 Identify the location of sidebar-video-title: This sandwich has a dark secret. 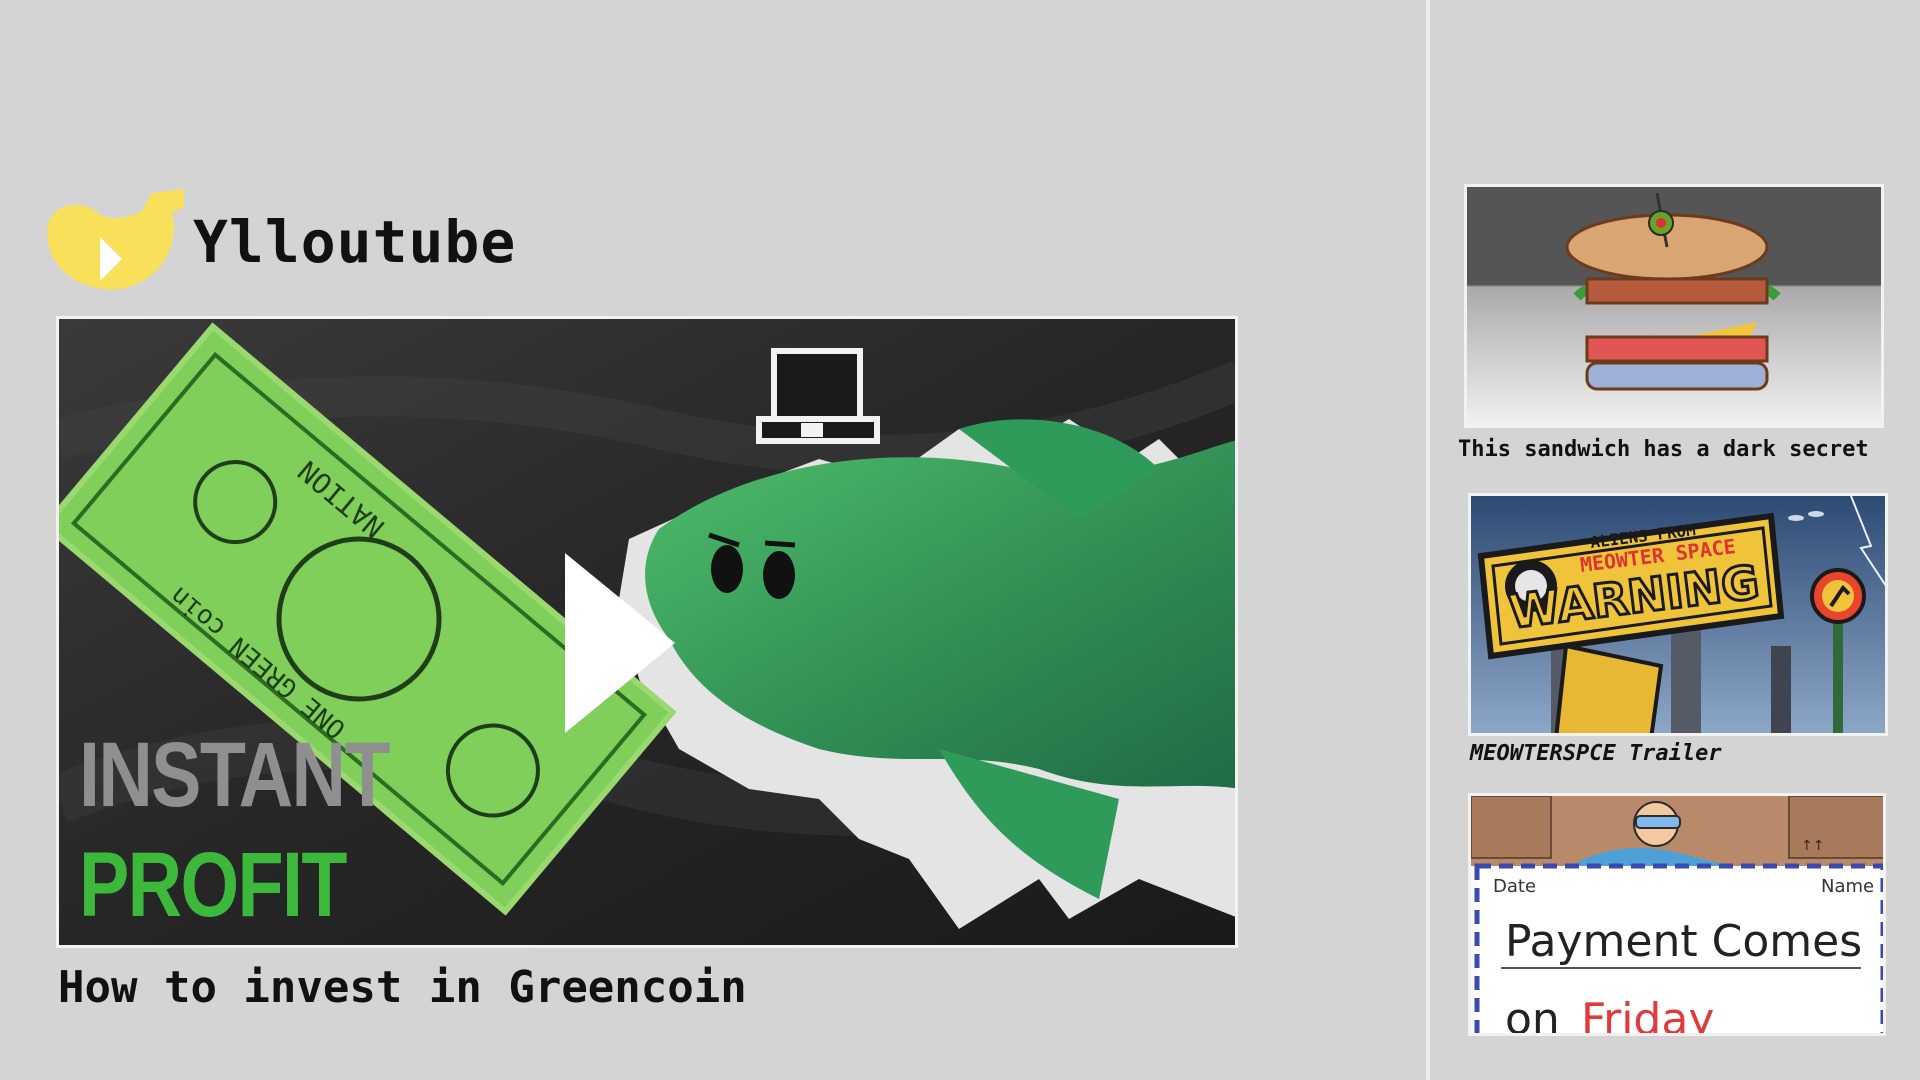
(1663, 449).